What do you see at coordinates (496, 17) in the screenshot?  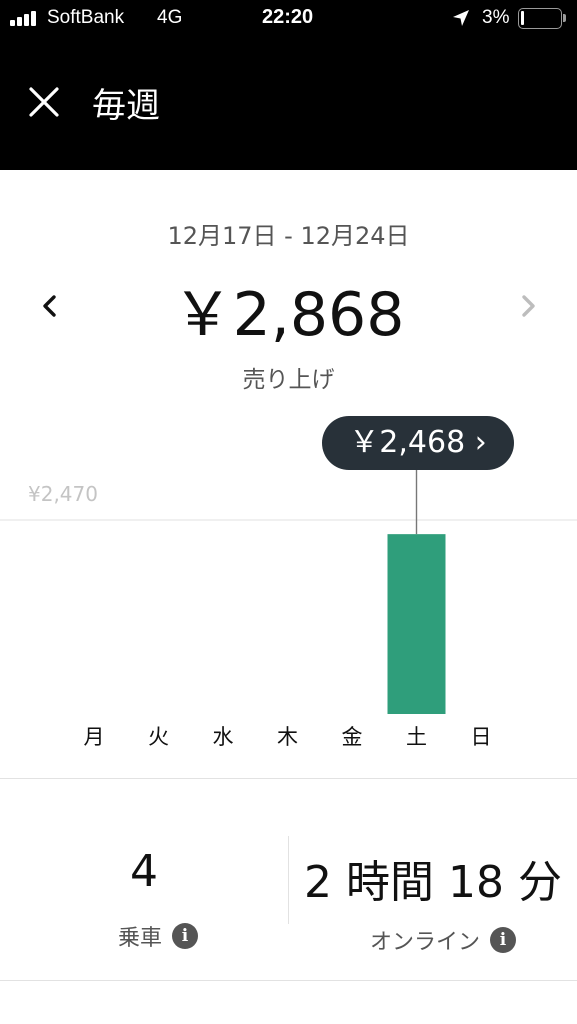 I see `battery-percent: 3%` at bounding box center [496, 17].